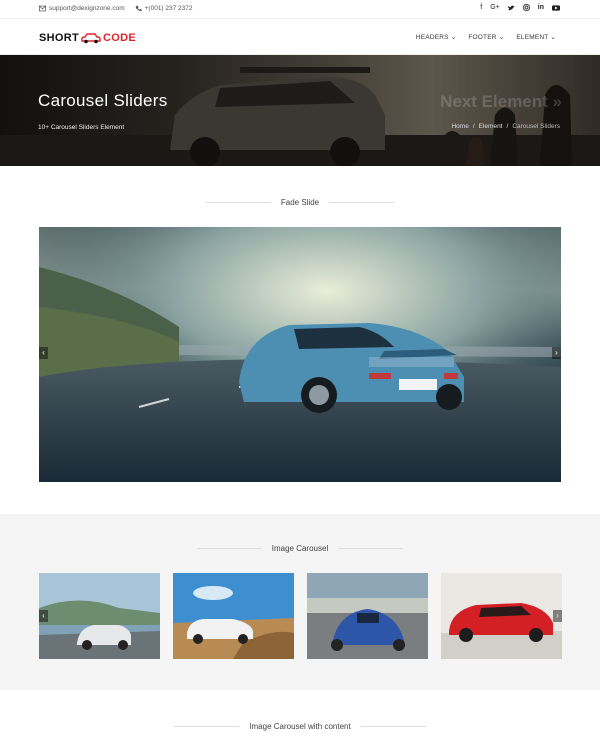  What do you see at coordinates (81, 127) in the screenshot?
I see `page-subtitle: 10+ Carousel Sliders Element` at bounding box center [81, 127].